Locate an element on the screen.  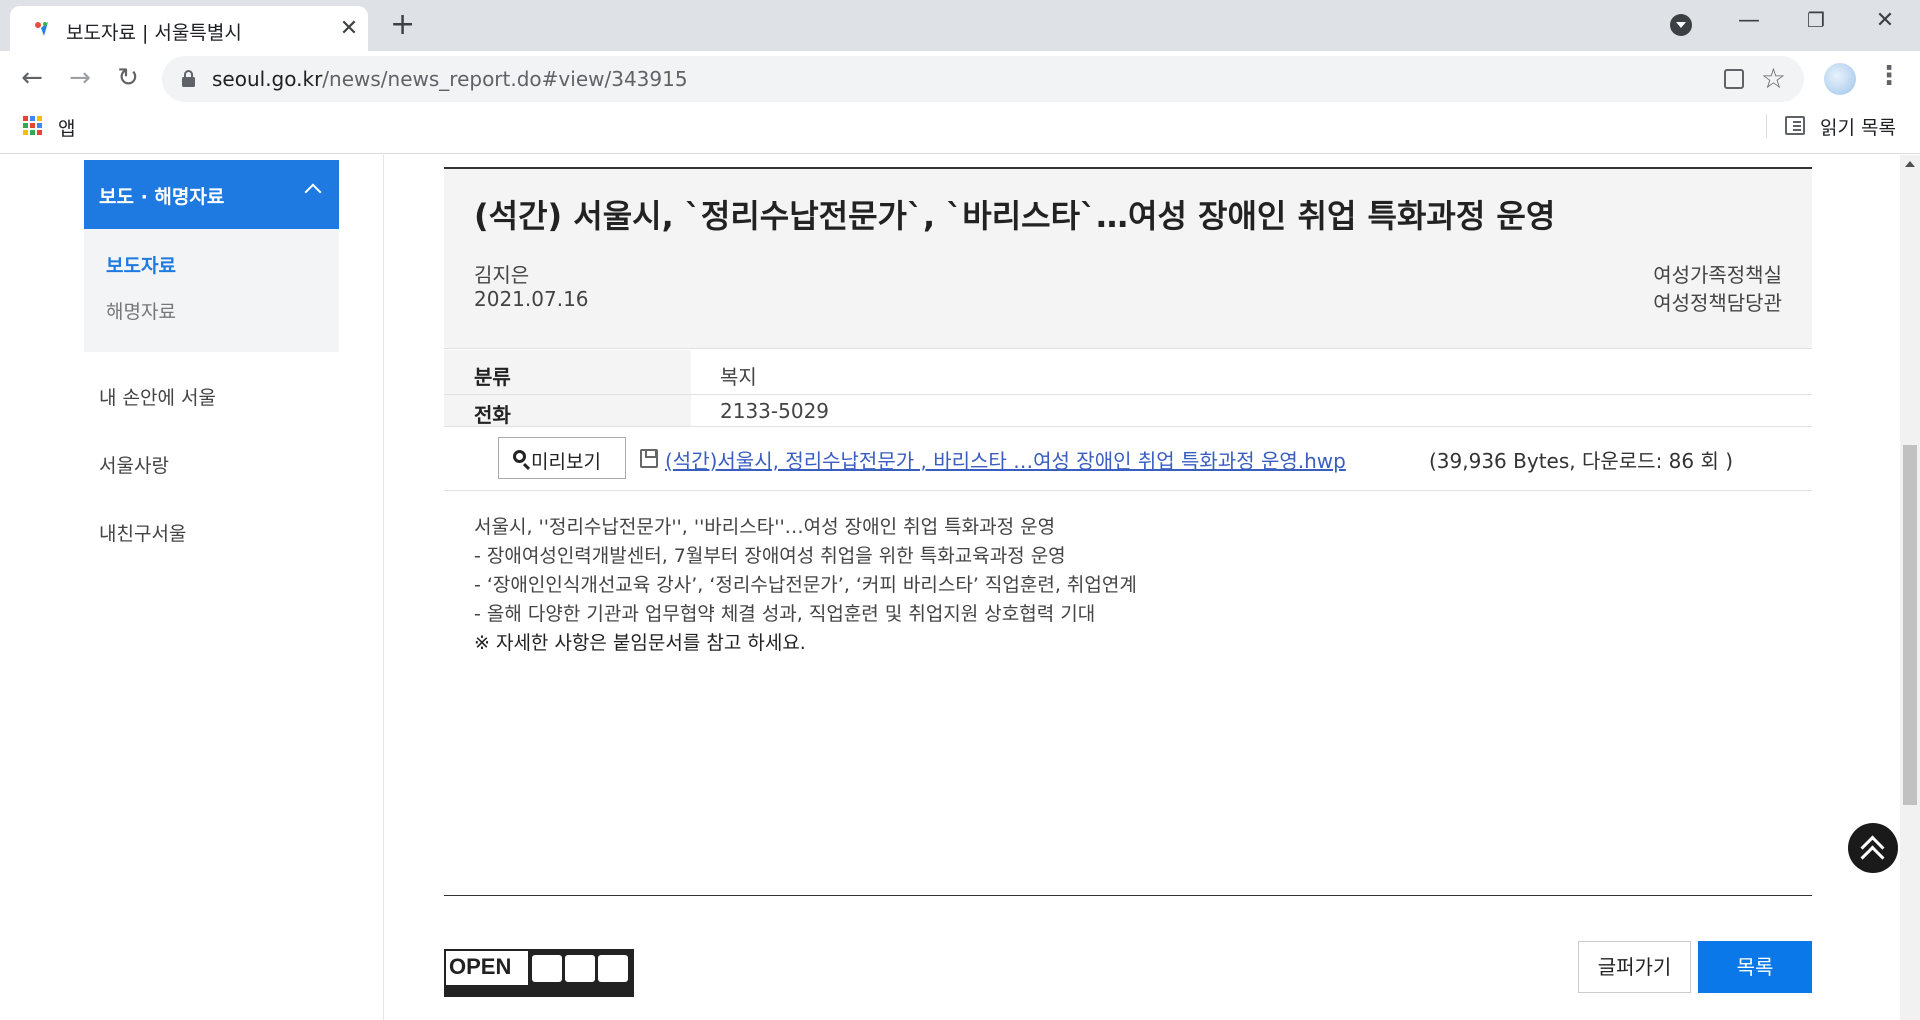
sidebar-section-header: 보도 · 해명자료 is located at coordinates (211, 194).